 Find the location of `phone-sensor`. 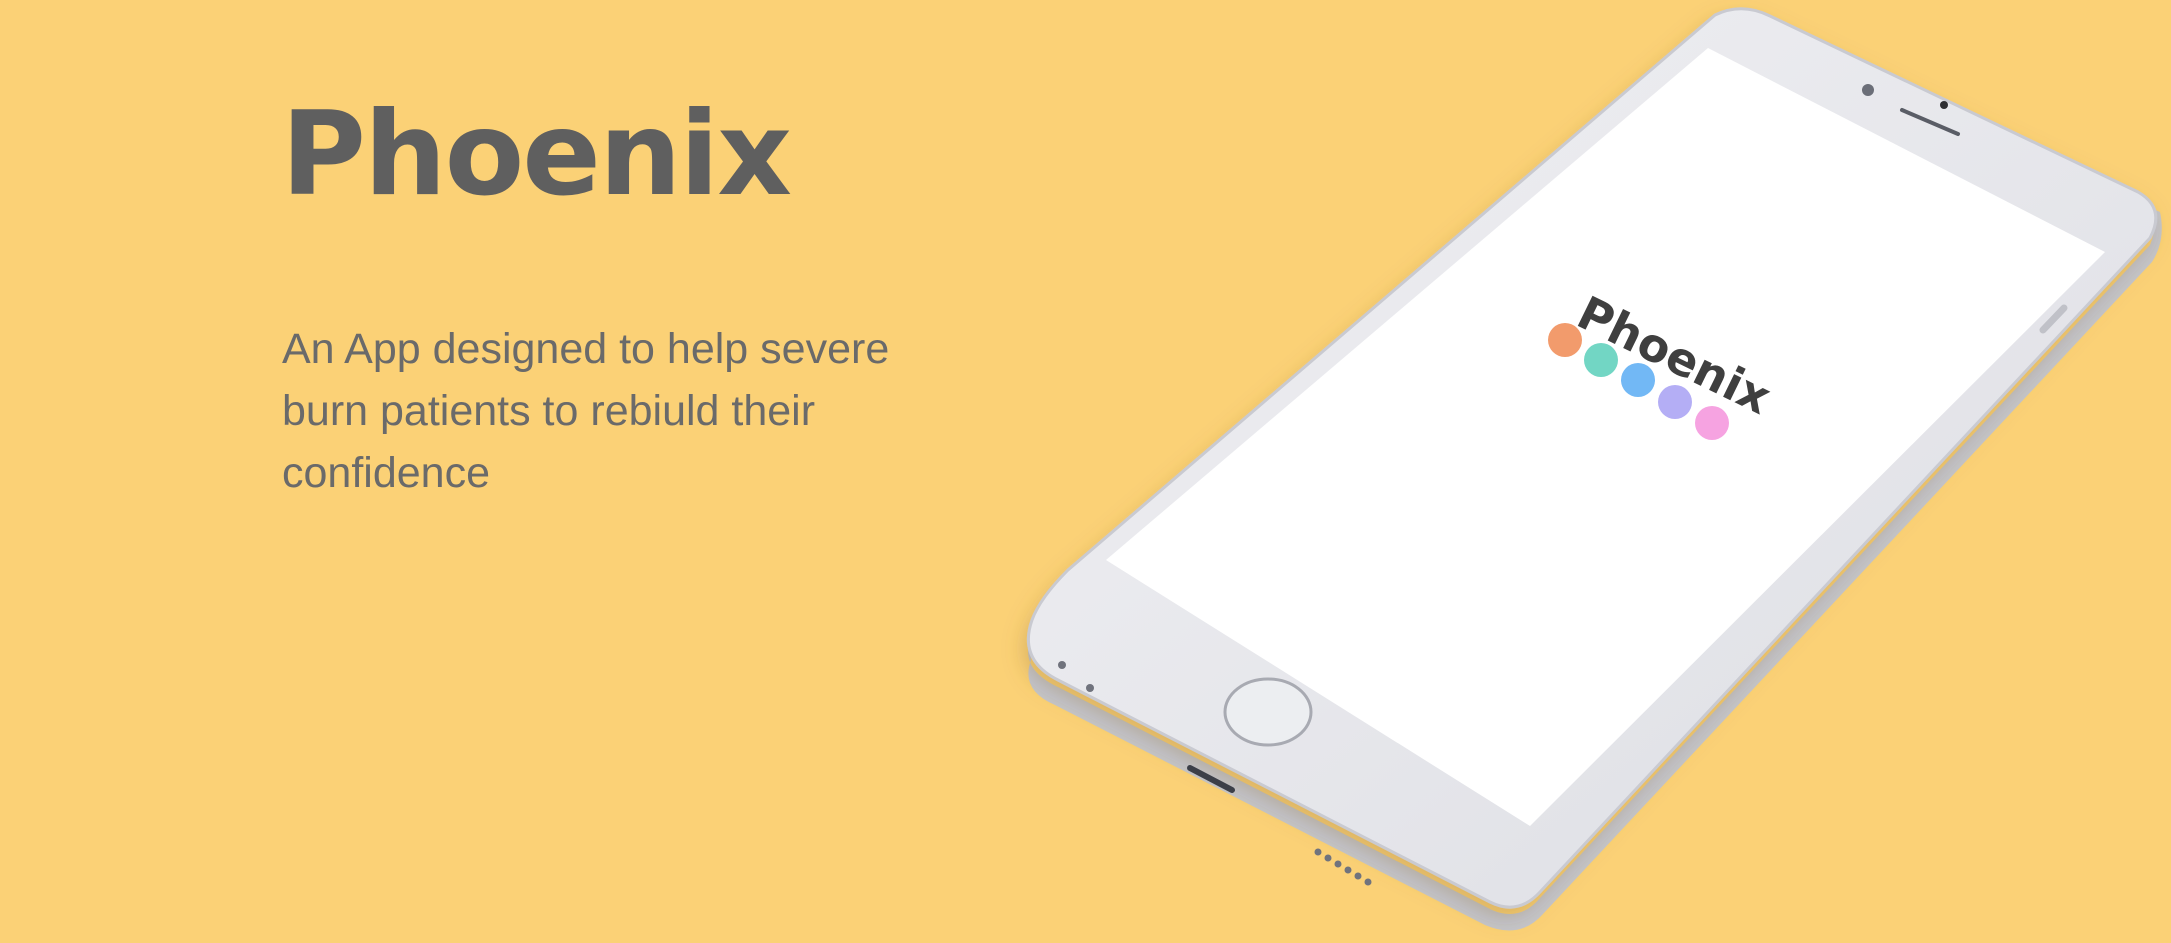

phone-sensor is located at coordinates (1944, 105).